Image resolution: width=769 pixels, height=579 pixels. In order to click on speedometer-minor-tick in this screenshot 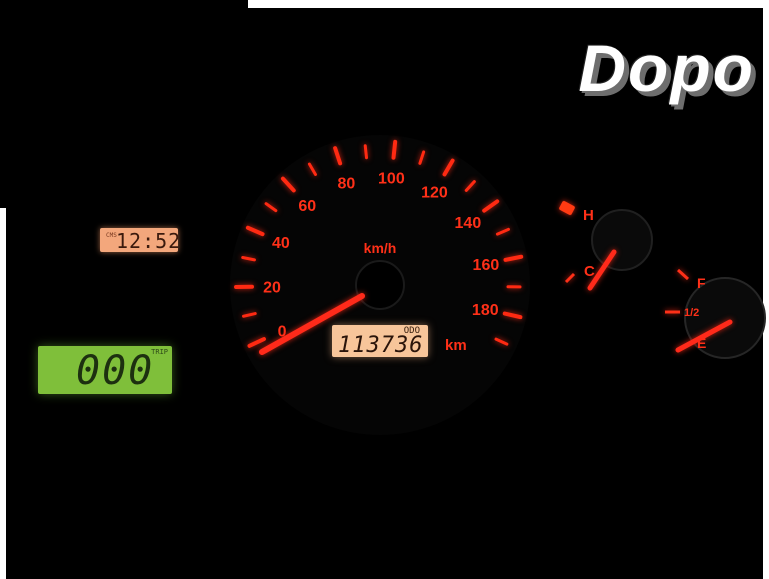, I will do `click(366, 152)`.